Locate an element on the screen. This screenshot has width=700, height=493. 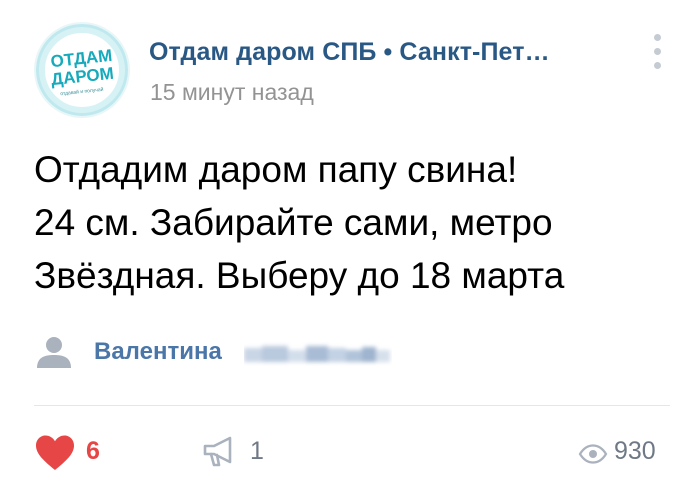
share-count: 1 is located at coordinates (257, 451).